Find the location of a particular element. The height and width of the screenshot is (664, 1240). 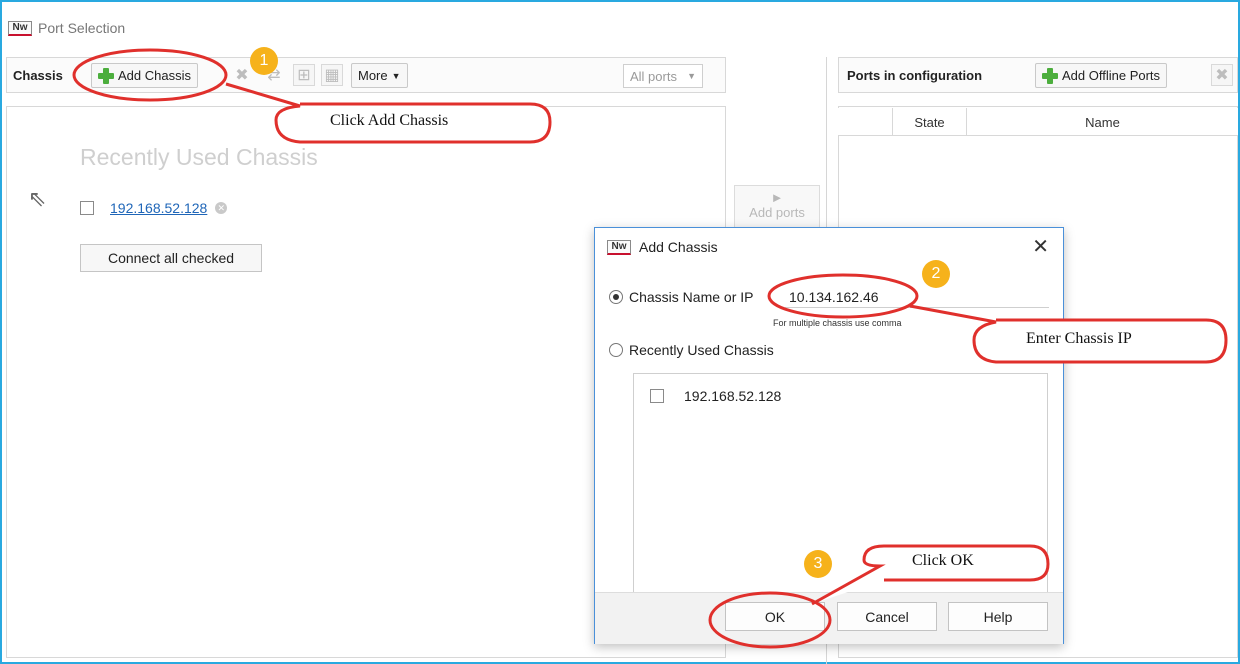

chassis-label: Chassis is located at coordinates (38, 75).